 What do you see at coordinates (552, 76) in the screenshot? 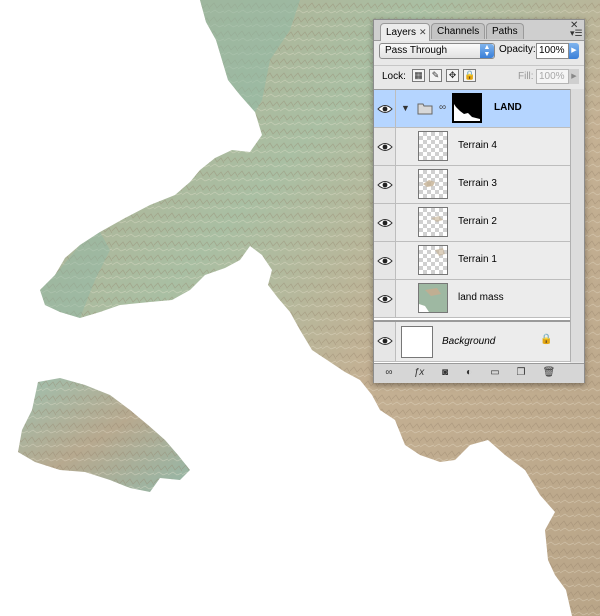
I see `fill-input: 100%` at bounding box center [552, 76].